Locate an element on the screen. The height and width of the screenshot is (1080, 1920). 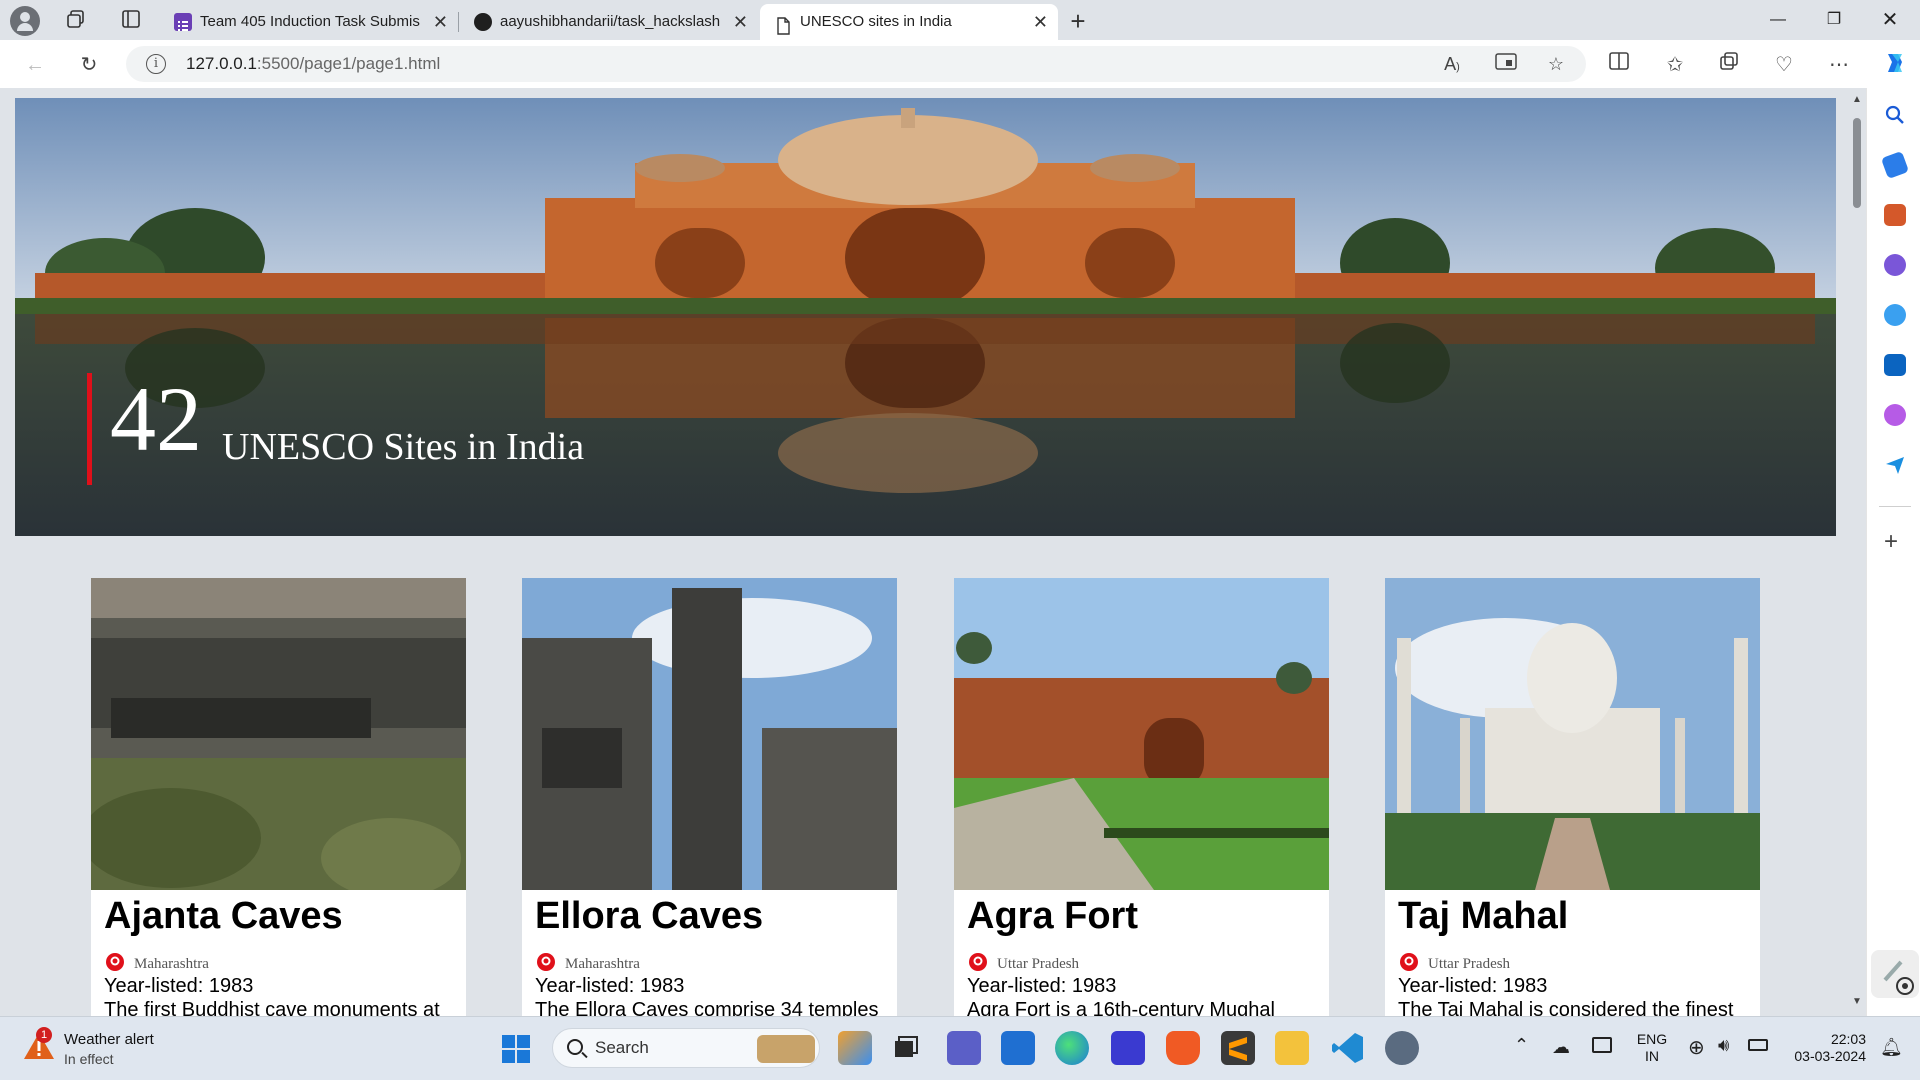
scroll-down-icon: ▼ is located at coordinates (1857, 1002).